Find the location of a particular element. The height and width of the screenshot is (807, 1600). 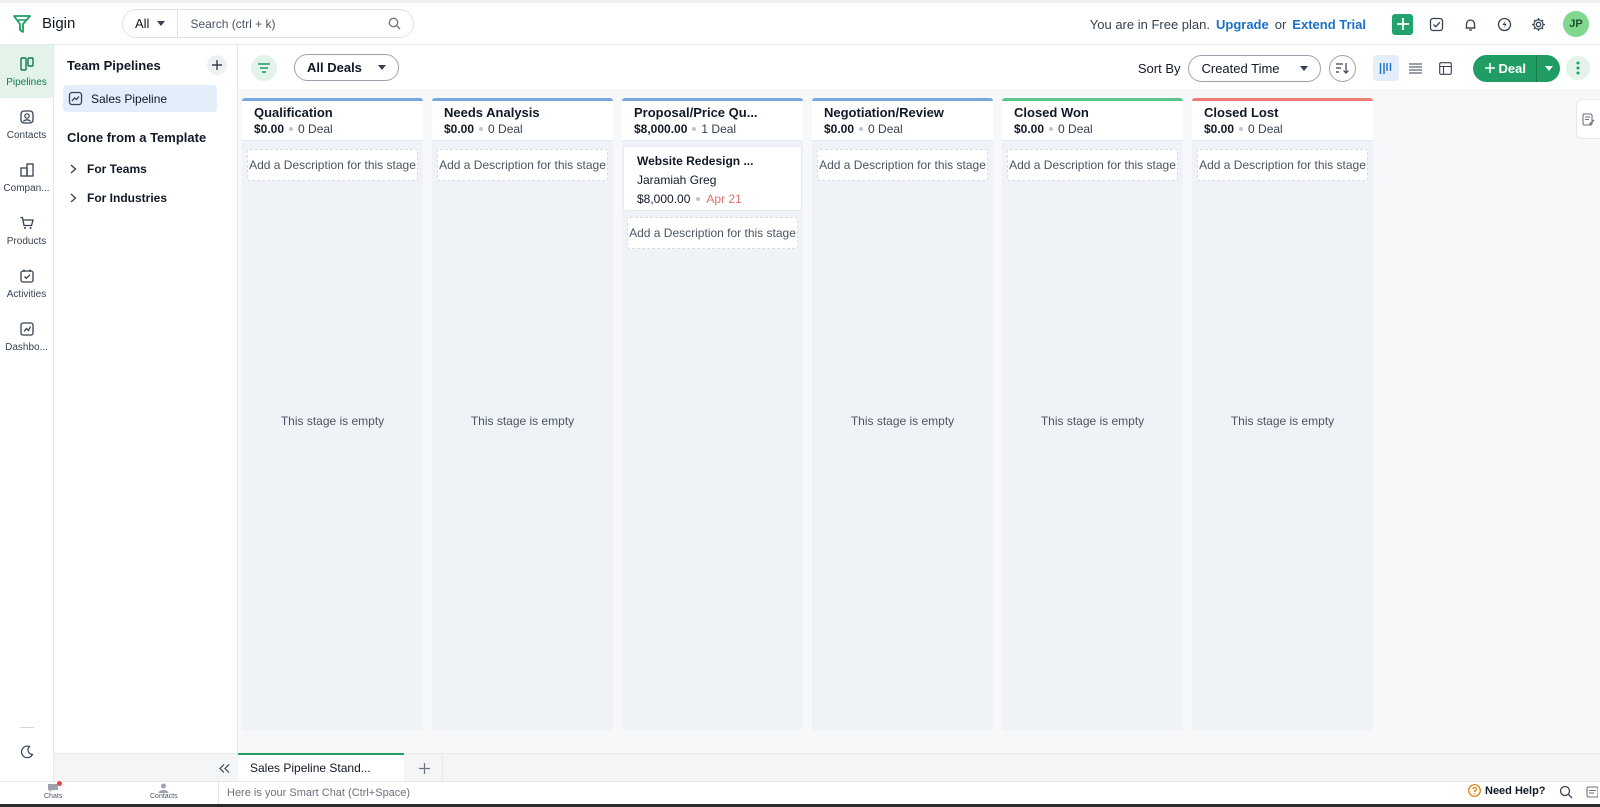

stage-name: Qualification is located at coordinates (293, 112).